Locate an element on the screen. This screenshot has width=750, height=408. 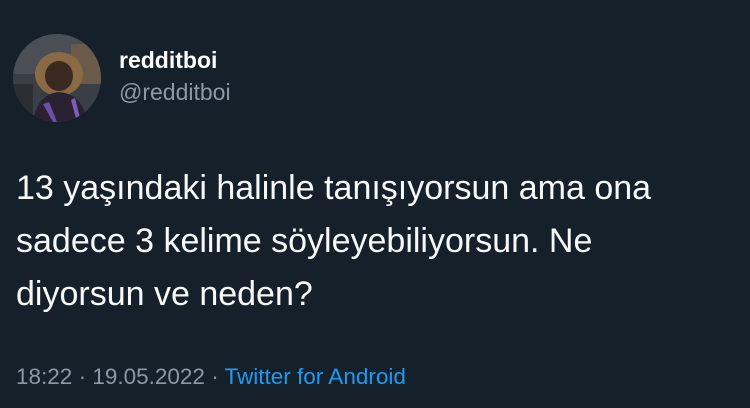
tweet-time: 18:22 is located at coordinates (44, 376).